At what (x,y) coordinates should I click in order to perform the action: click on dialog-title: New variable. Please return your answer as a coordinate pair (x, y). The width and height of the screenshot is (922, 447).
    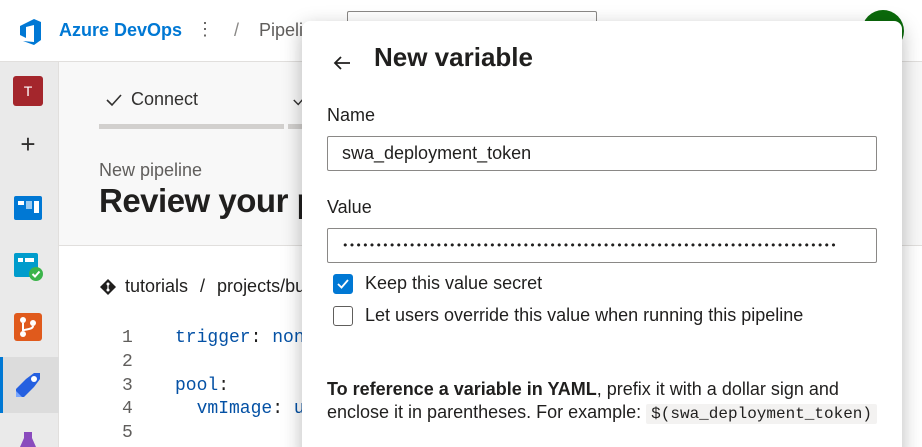
    Looking at the image, I should click on (453, 57).